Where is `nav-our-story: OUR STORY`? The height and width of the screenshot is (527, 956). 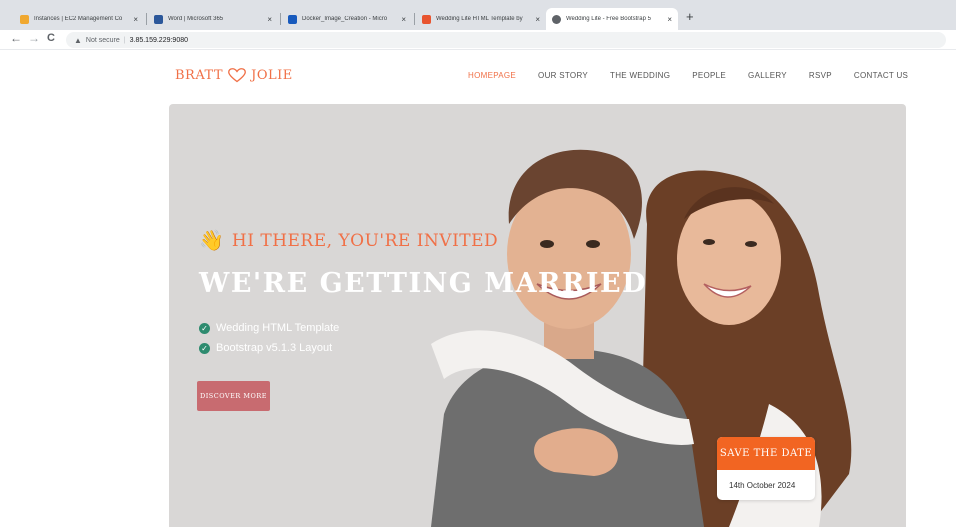
nav-our-story: OUR STORY is located at coordinates (563, 75).